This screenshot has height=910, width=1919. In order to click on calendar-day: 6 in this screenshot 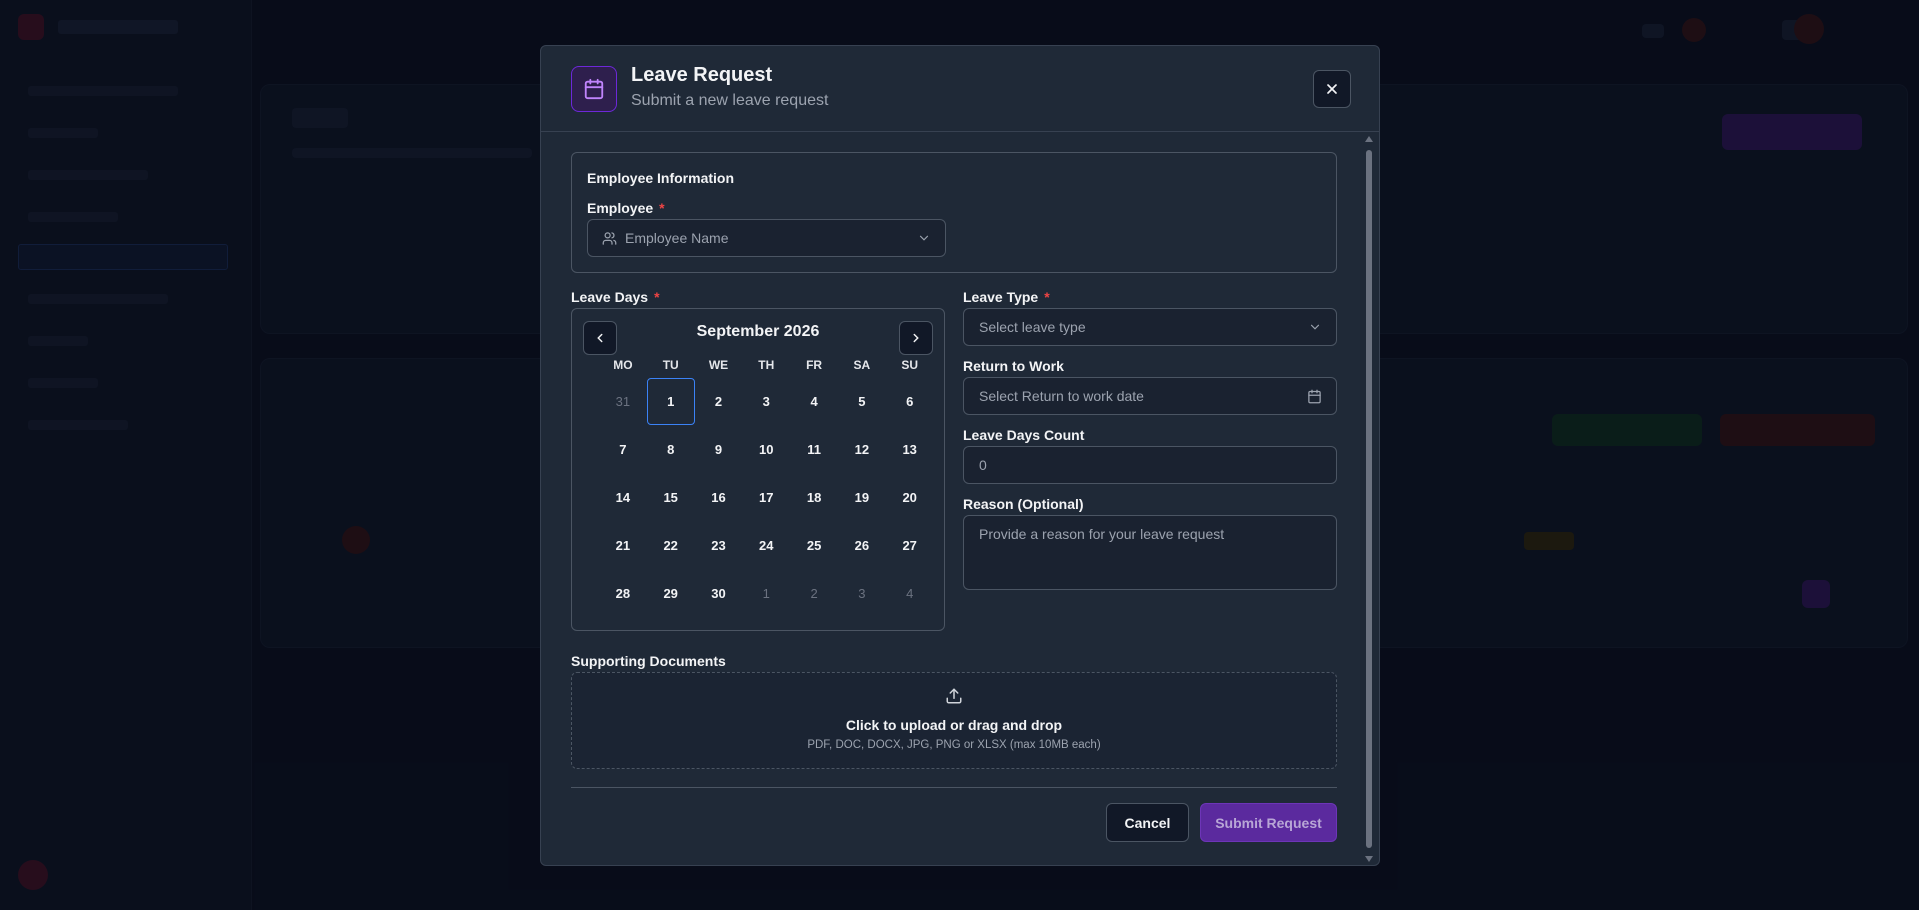, I will do `click(910, 401)`.